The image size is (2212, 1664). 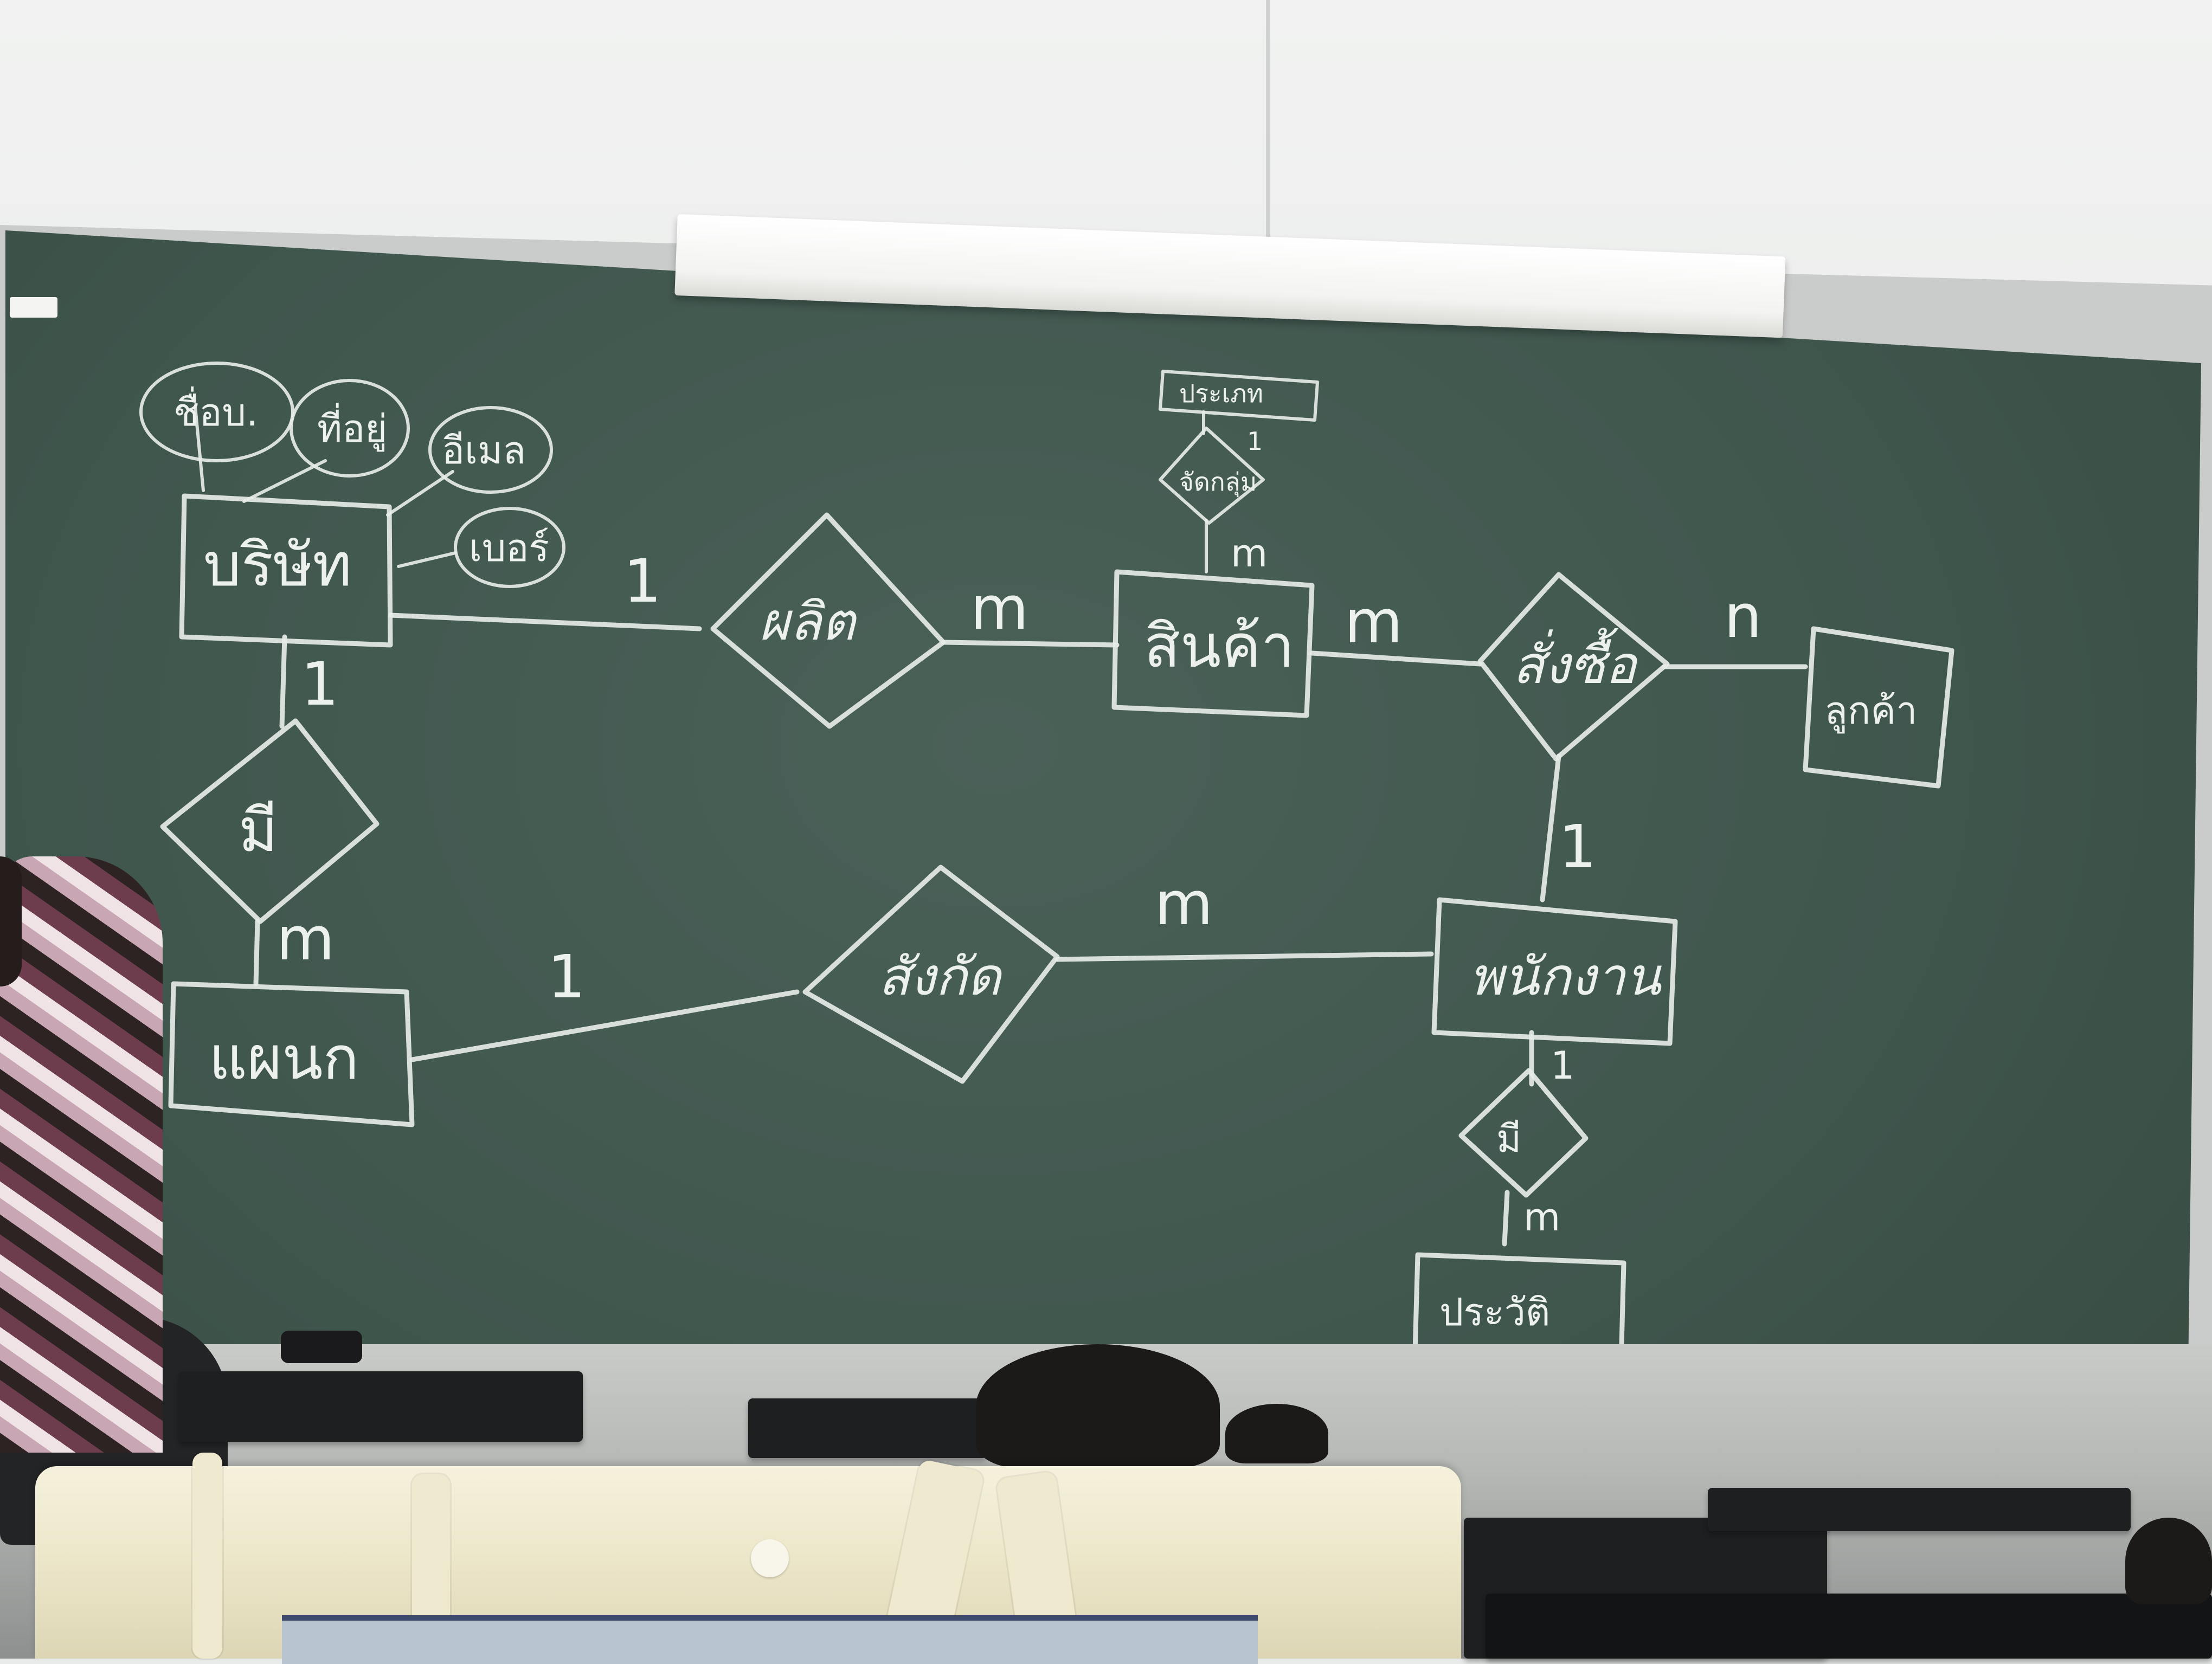 I want to click on entity-department: แผนก, so click(x=291, y=1054).